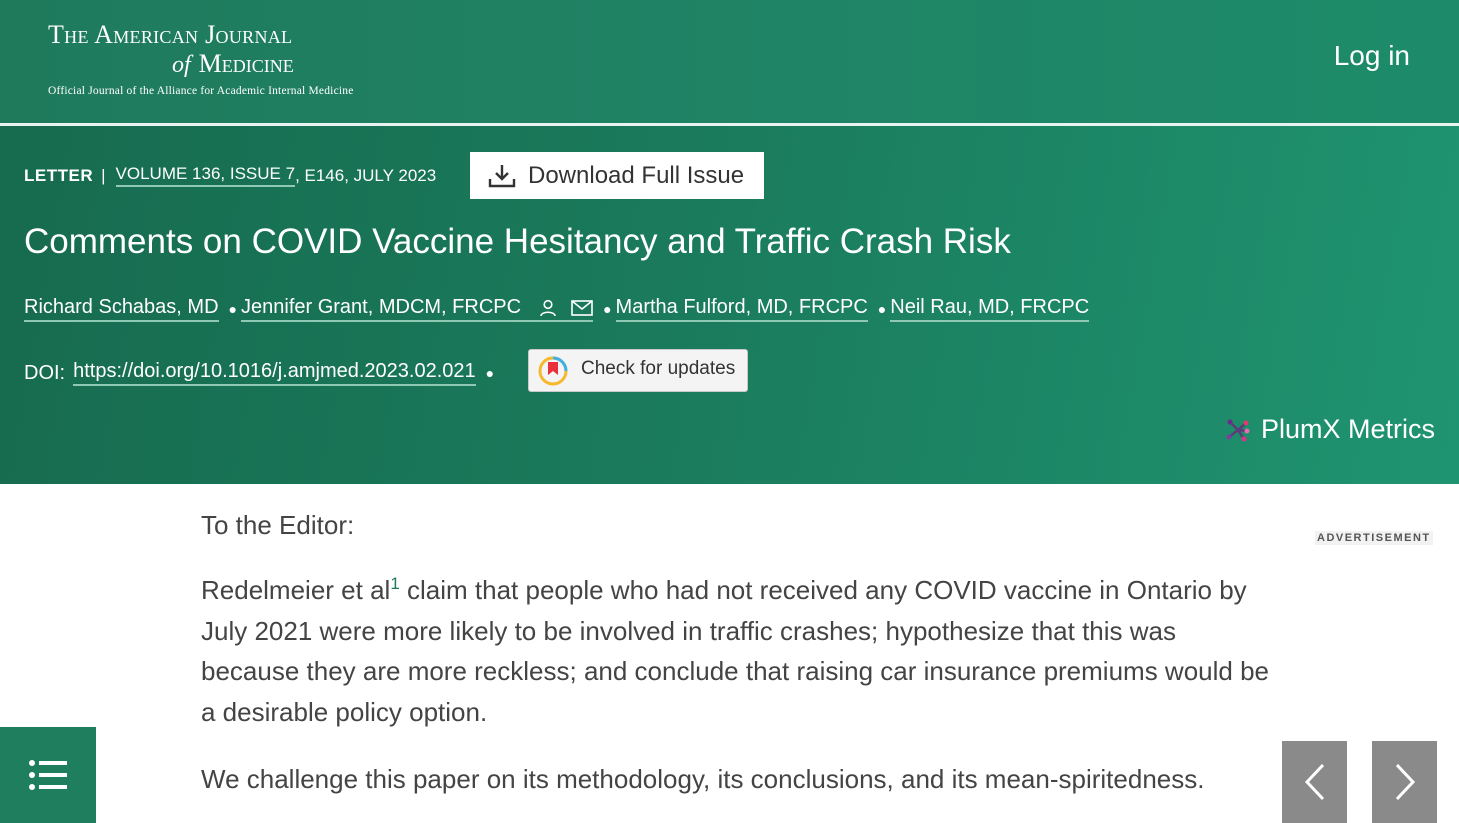 The width and height of the screenshot is (1459, 823). Describe the element at coordinates (121, 309) in the screenshot. I see `author-link: Richard Schabas, MD` at that location.